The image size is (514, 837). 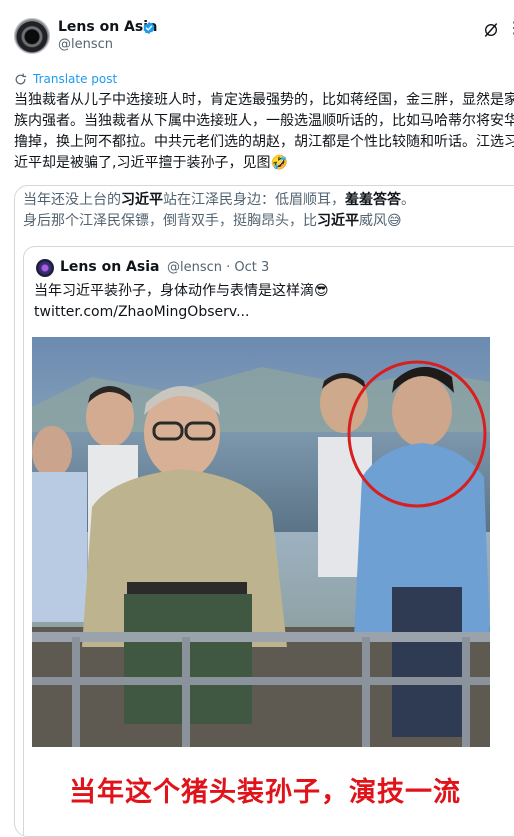 I want to click on inner-author-avatar, so click(x=45, y=268).